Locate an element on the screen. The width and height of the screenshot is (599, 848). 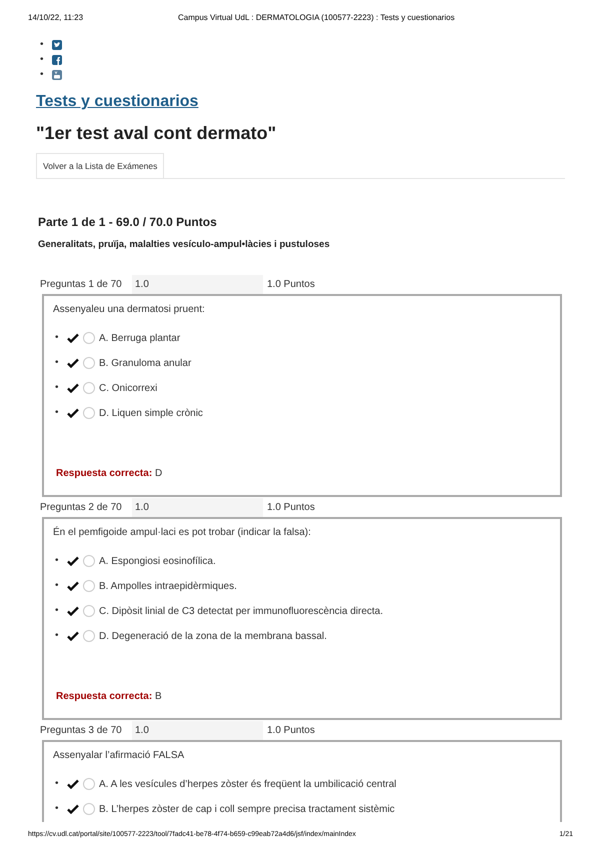
question-number: Preguntas 3 de 70 is located at coordinates (81, 731).